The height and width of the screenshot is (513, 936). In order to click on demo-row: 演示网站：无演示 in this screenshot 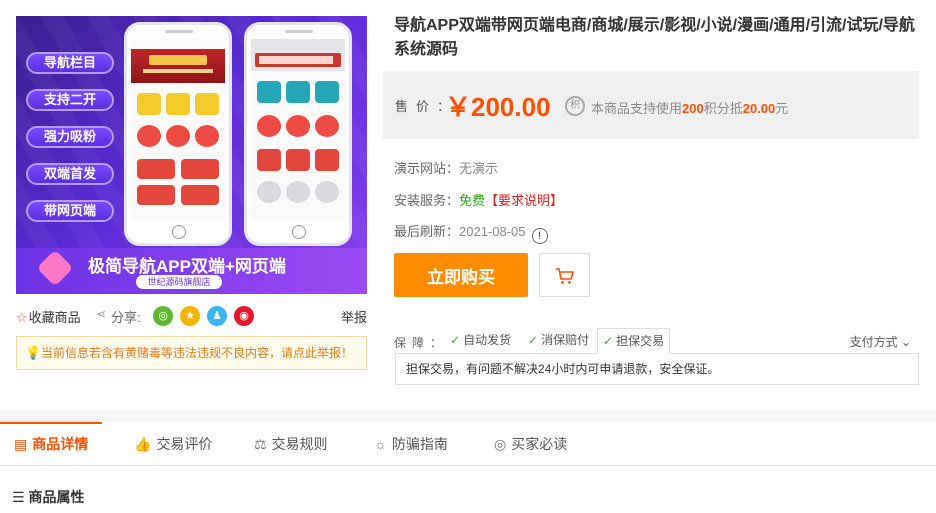, I will do `click(446, 167)`.